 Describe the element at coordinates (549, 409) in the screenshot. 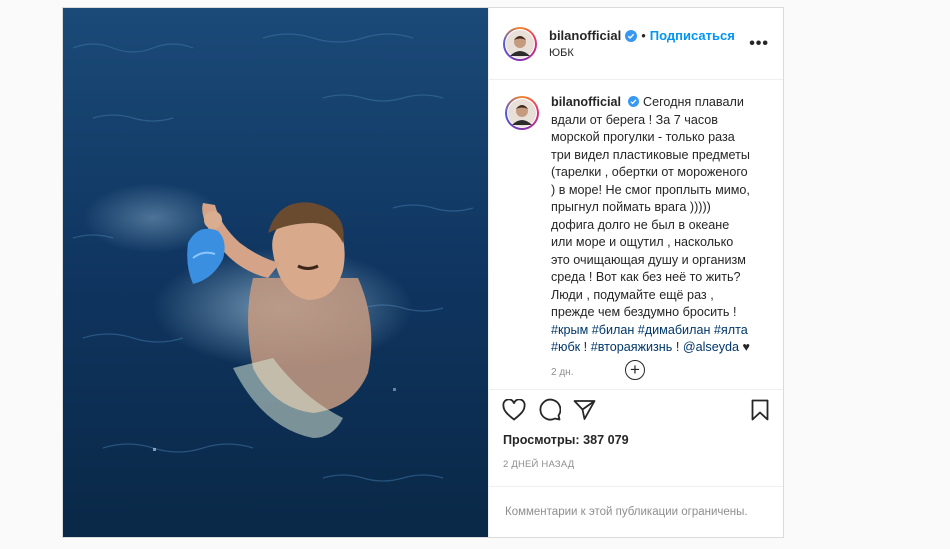

I see `comment-icon` at that location.